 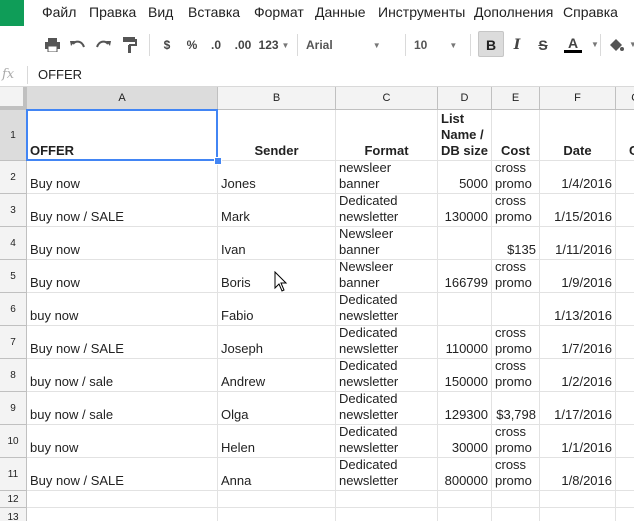 I want to click on cell-f9: 1/17/2016, so click(x=578, y=408).